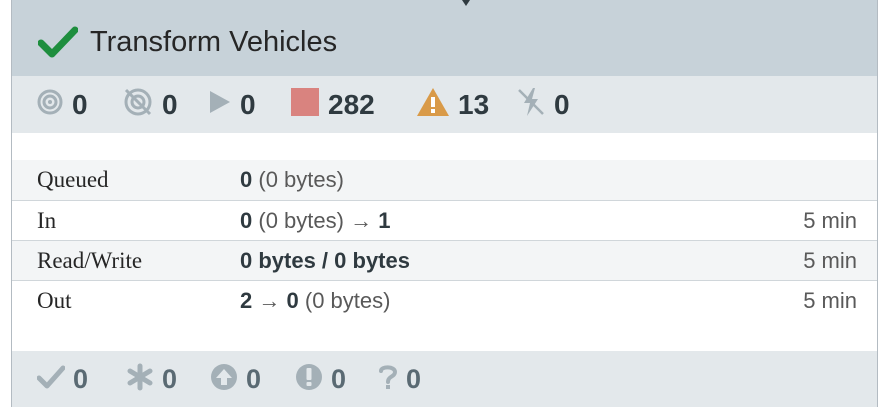 Image resolution: width=879 pixels, height=407 pixels. Describe the element at coordinates (220, 104) in the screenshot. I see `play-icon` at that location.